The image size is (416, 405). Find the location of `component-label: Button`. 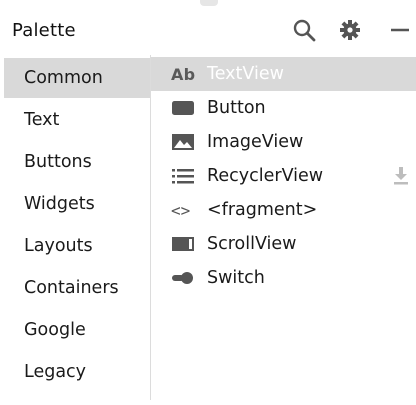

component-label: Button is located at coordinates (236, 108).